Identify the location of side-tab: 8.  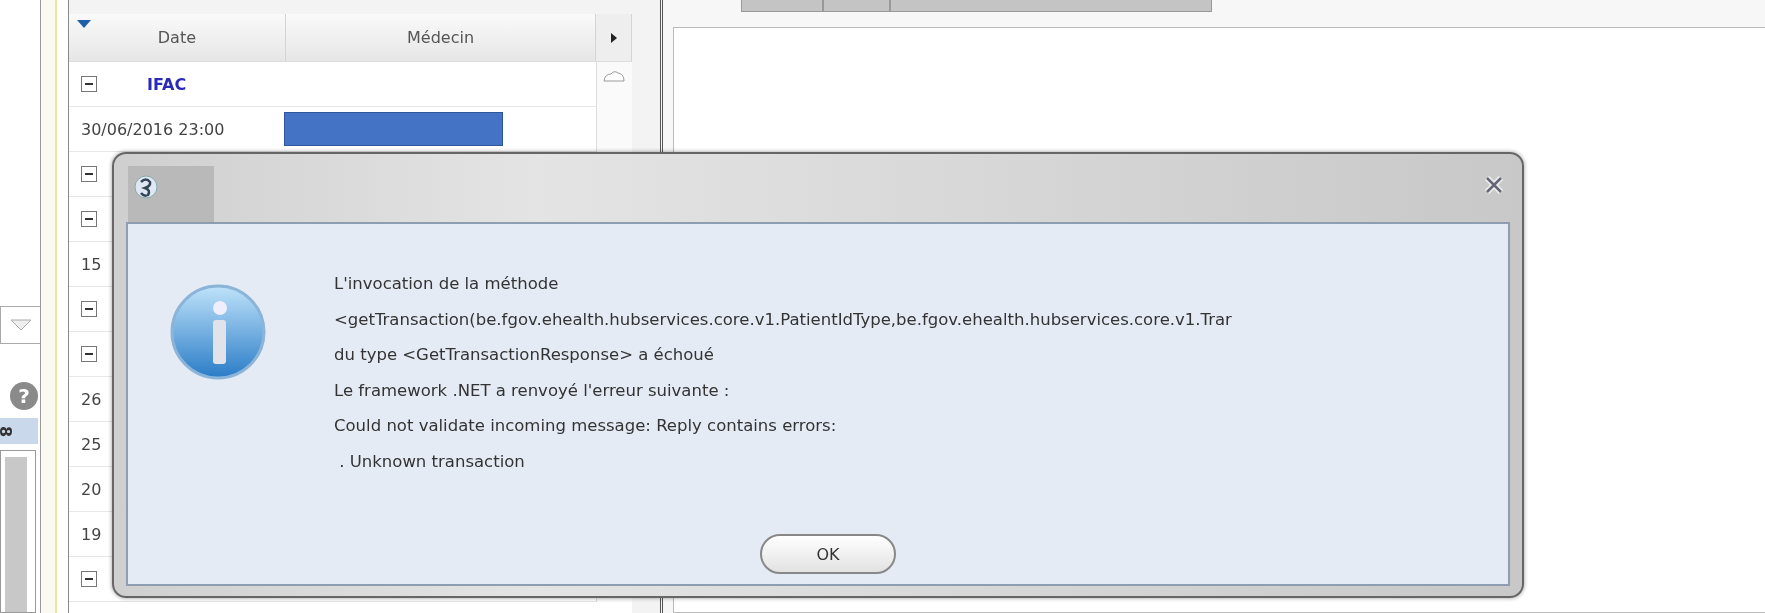
(19, 431).